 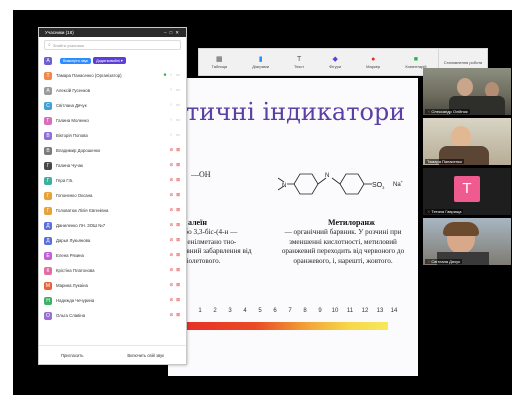 What do you see at coordinates (112, 105) in the screenshot?
I see `participant-row: С Світлана Дячук ♀ ▭` at bounding box center [112, 105].